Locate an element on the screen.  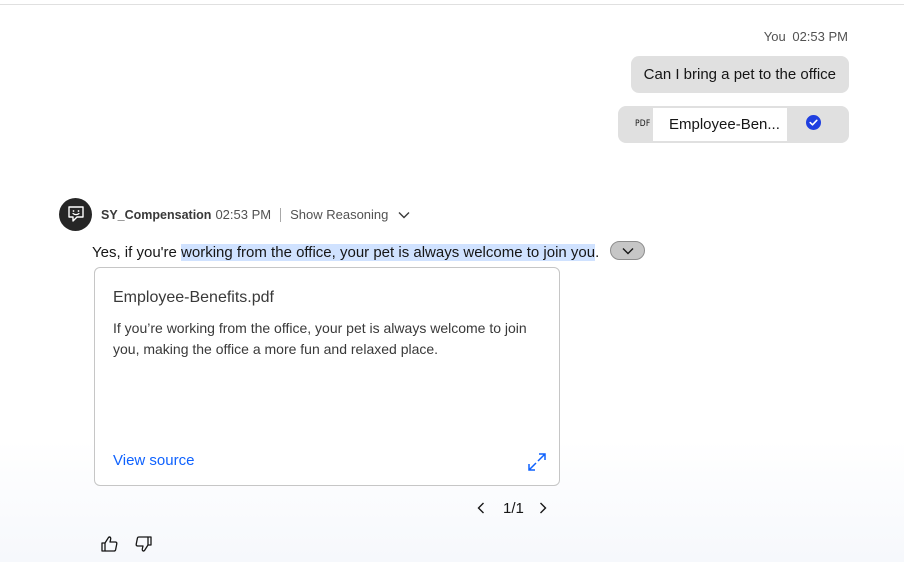
maximize-icon is located at coordinates (537, 464).